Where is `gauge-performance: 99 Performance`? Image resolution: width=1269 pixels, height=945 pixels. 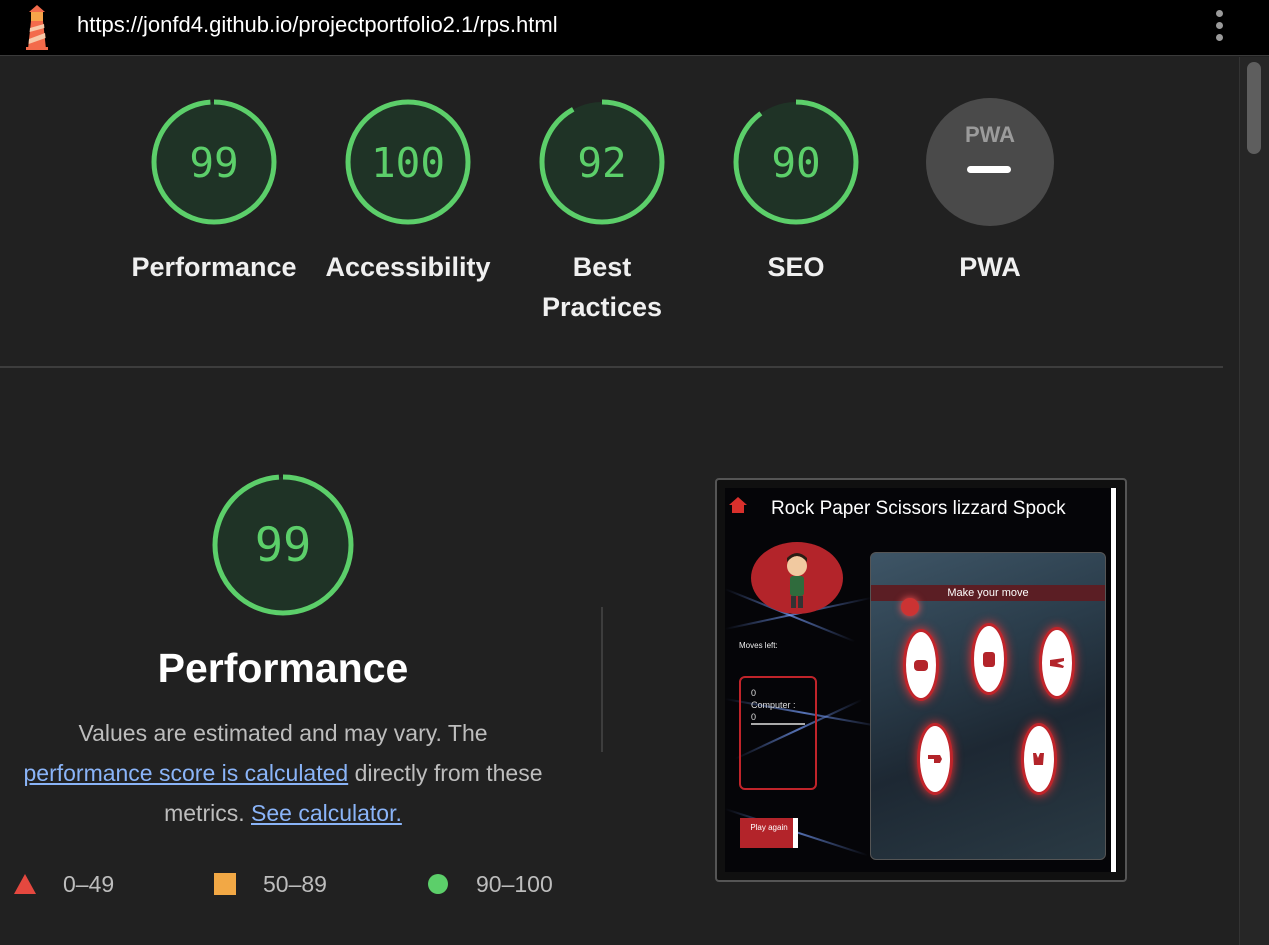 gauge-performance: 99 Performance is located at coordinates (214, 192).